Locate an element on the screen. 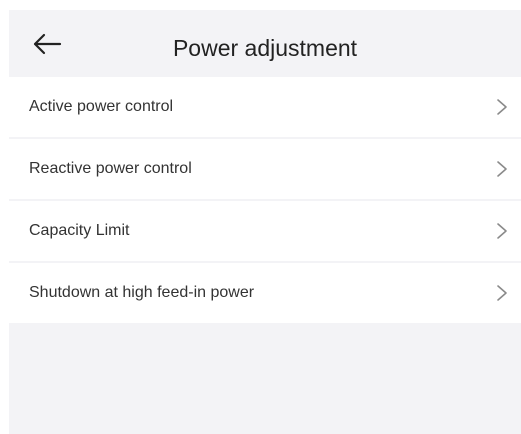  menu-item-label: Active power control is located at coordinates (101, 106).